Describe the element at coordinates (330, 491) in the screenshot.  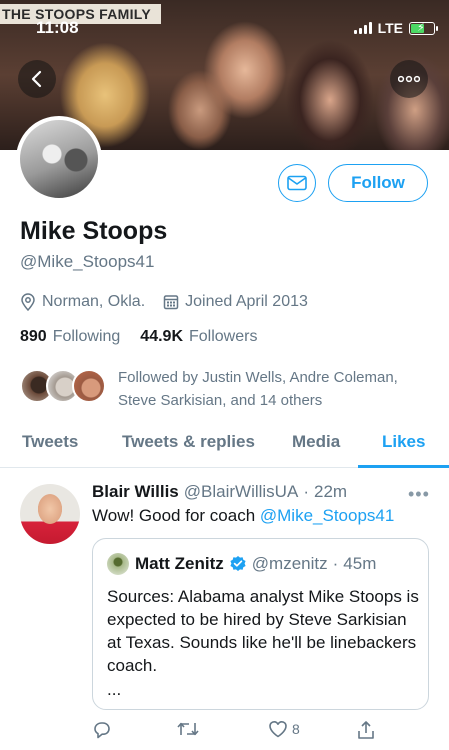
I see `tweet-time: 22m` at that location.